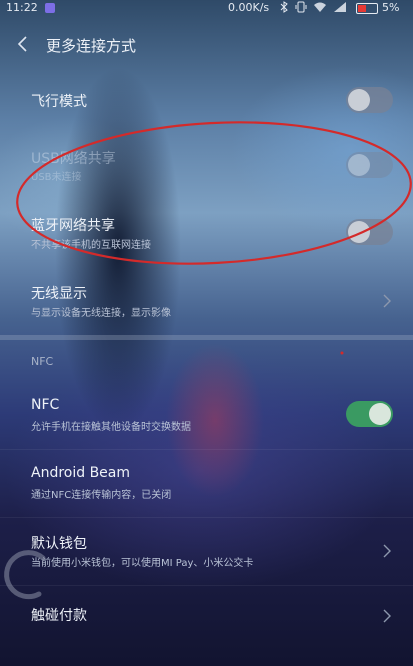 This screenshot has height=666, width=413. Describe the element at coordinates (249, 7) in the screenshot. I see `network-speed: 0.00K/s` at that location.